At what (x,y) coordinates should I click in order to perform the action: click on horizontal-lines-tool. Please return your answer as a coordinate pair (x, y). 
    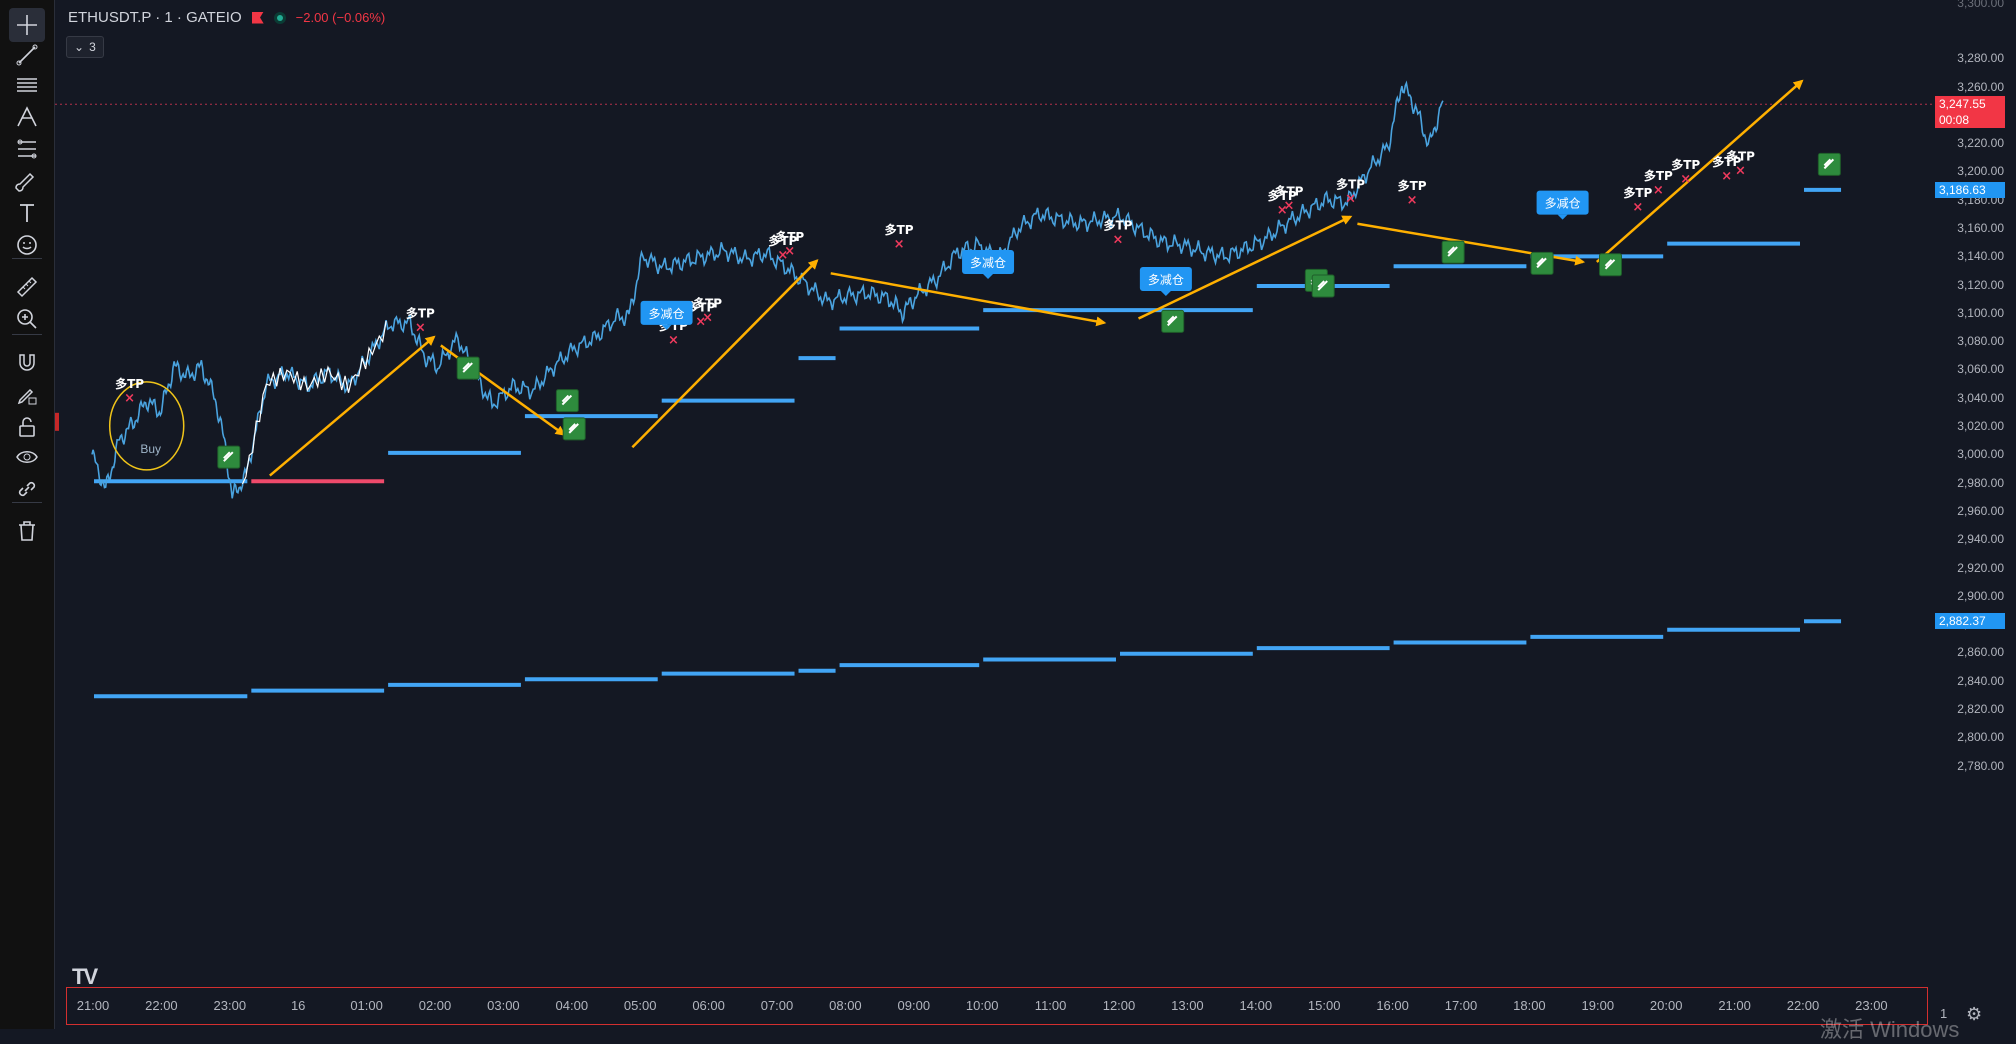
    Looking at the image, I should click on (27, 85).